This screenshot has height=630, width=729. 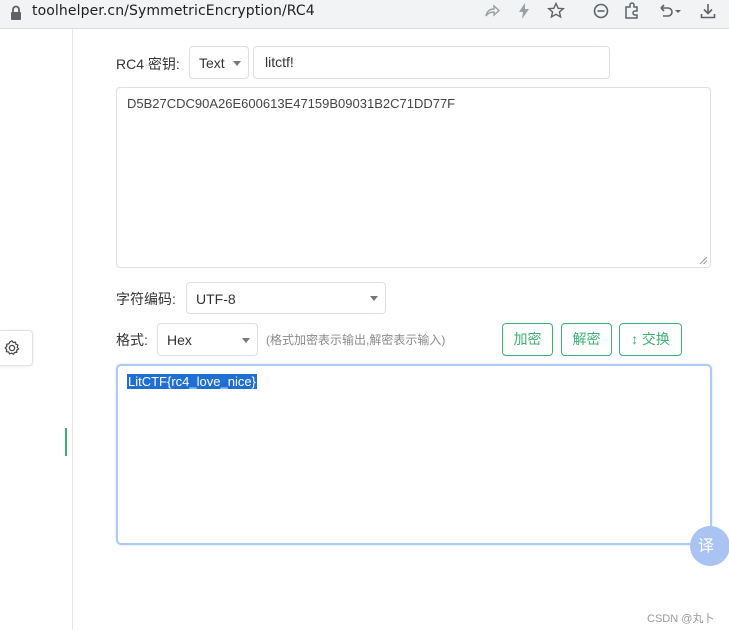 What do you see at coordinates (681, 619) in the screenshot?
I see `watermark: CSDN @丸卜` at bounding box center [681, 619].